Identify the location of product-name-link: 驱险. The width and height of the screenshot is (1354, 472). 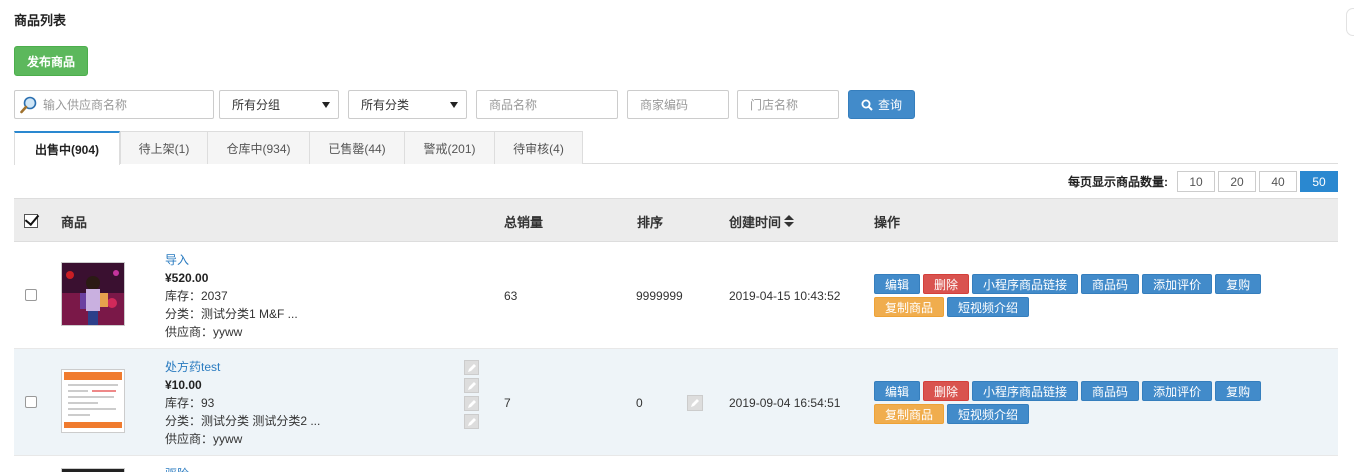
(177, 468).